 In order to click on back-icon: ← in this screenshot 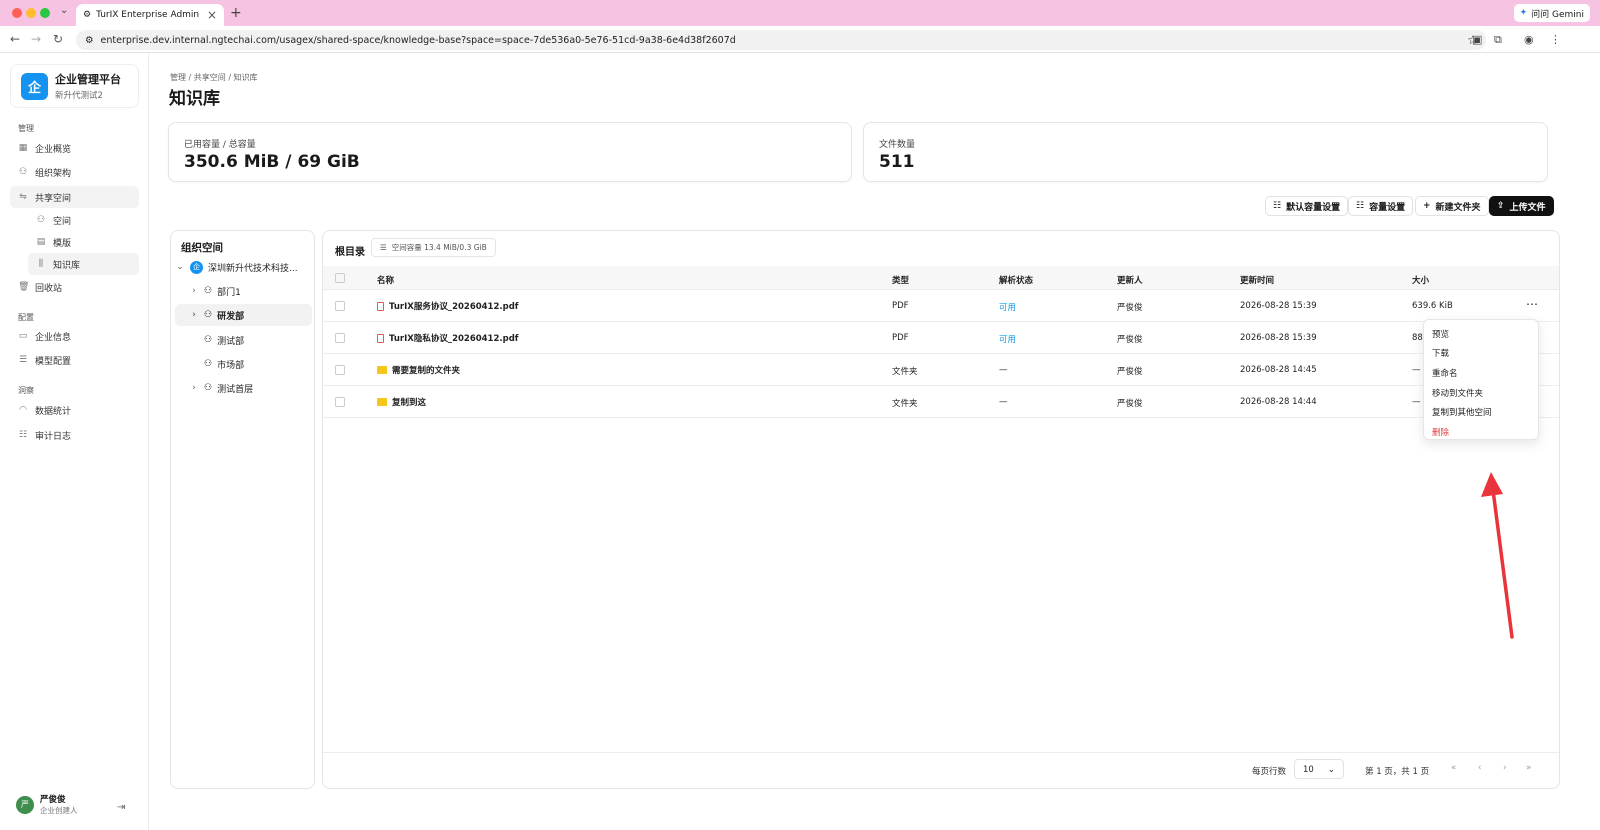, I will do `click(15, 39)`.